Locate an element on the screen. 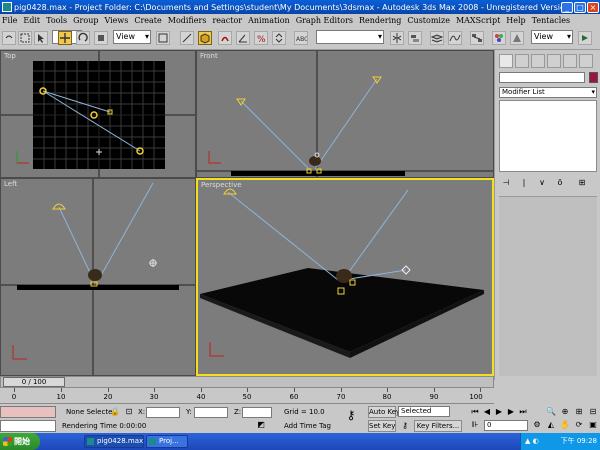 Image resolution: width=600 pixels, height=450 pixels. viewport-label-left: Left is located at coordinates (10, 184).